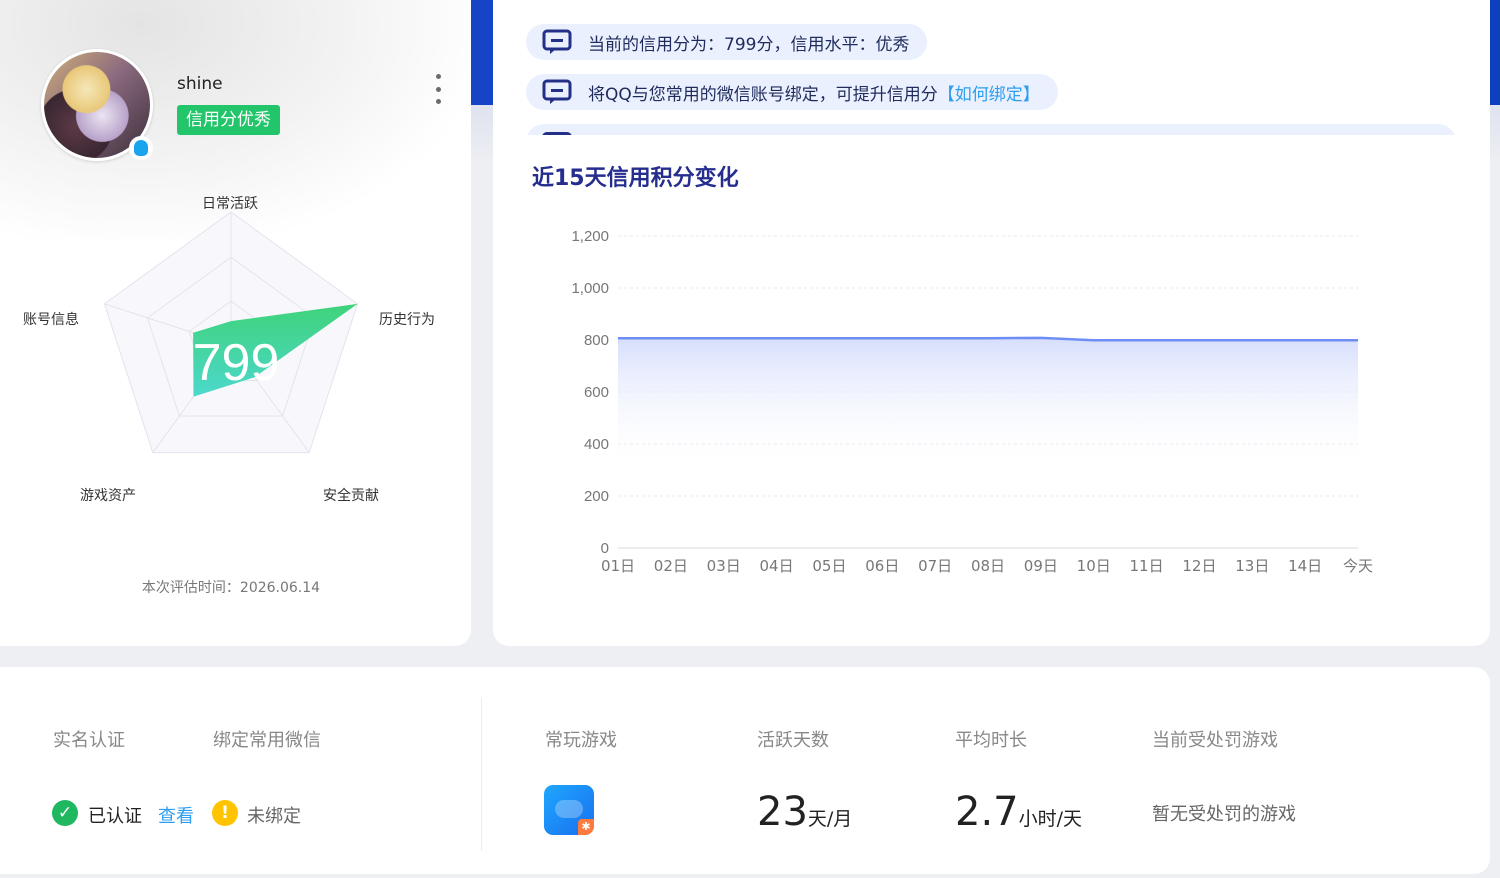 Image resolution: width=1500 pixels, height=878 pixels. What do you see at coordinates (200, 84) in the screenshot?
I see `username: shine` at bounding box center [200, 84].